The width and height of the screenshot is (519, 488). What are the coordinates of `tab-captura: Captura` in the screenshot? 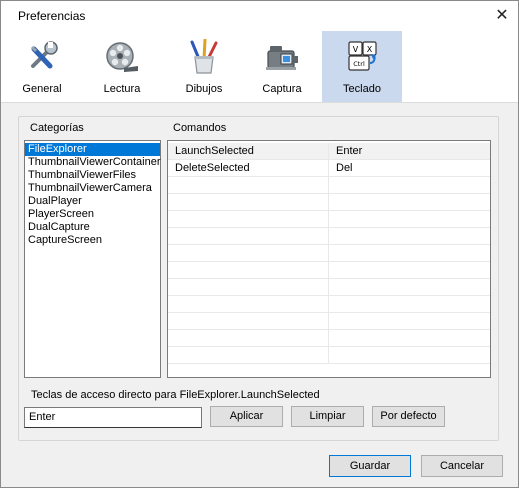 It's located at (282, 66).